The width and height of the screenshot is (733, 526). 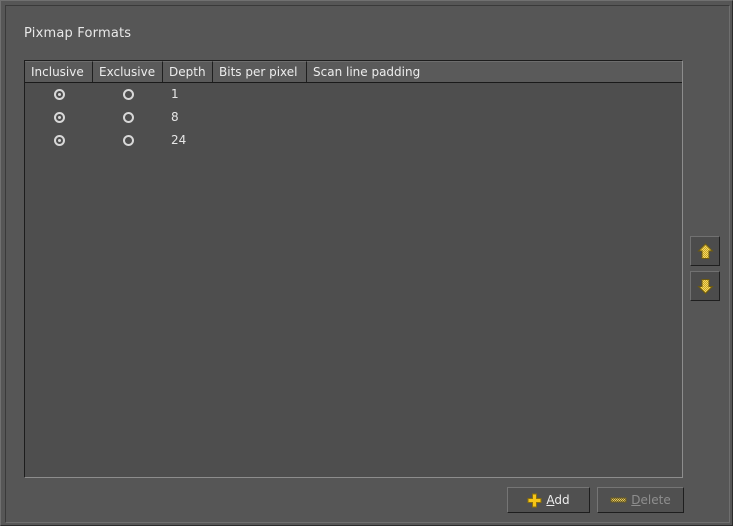 I want to click on arrow-up-icon, so click(x=705, y=250).